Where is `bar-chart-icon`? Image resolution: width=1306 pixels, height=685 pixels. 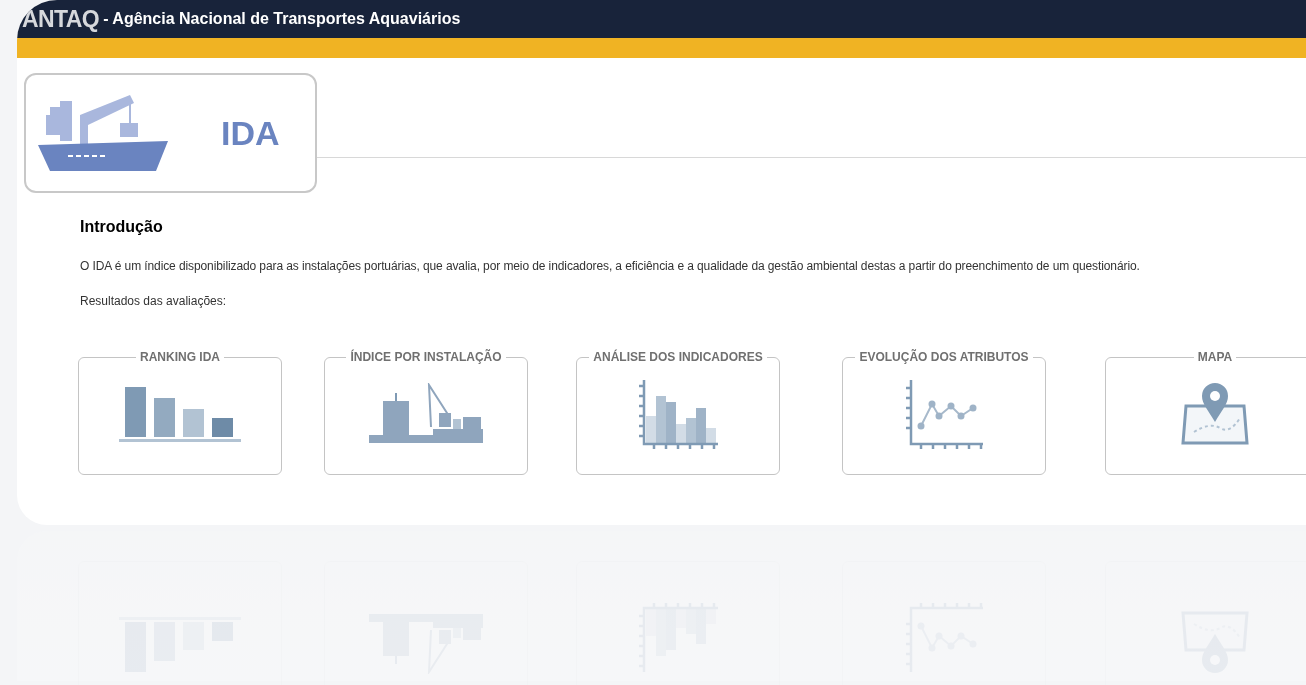
bar-chart-icon is located at coordinates (180, 414).